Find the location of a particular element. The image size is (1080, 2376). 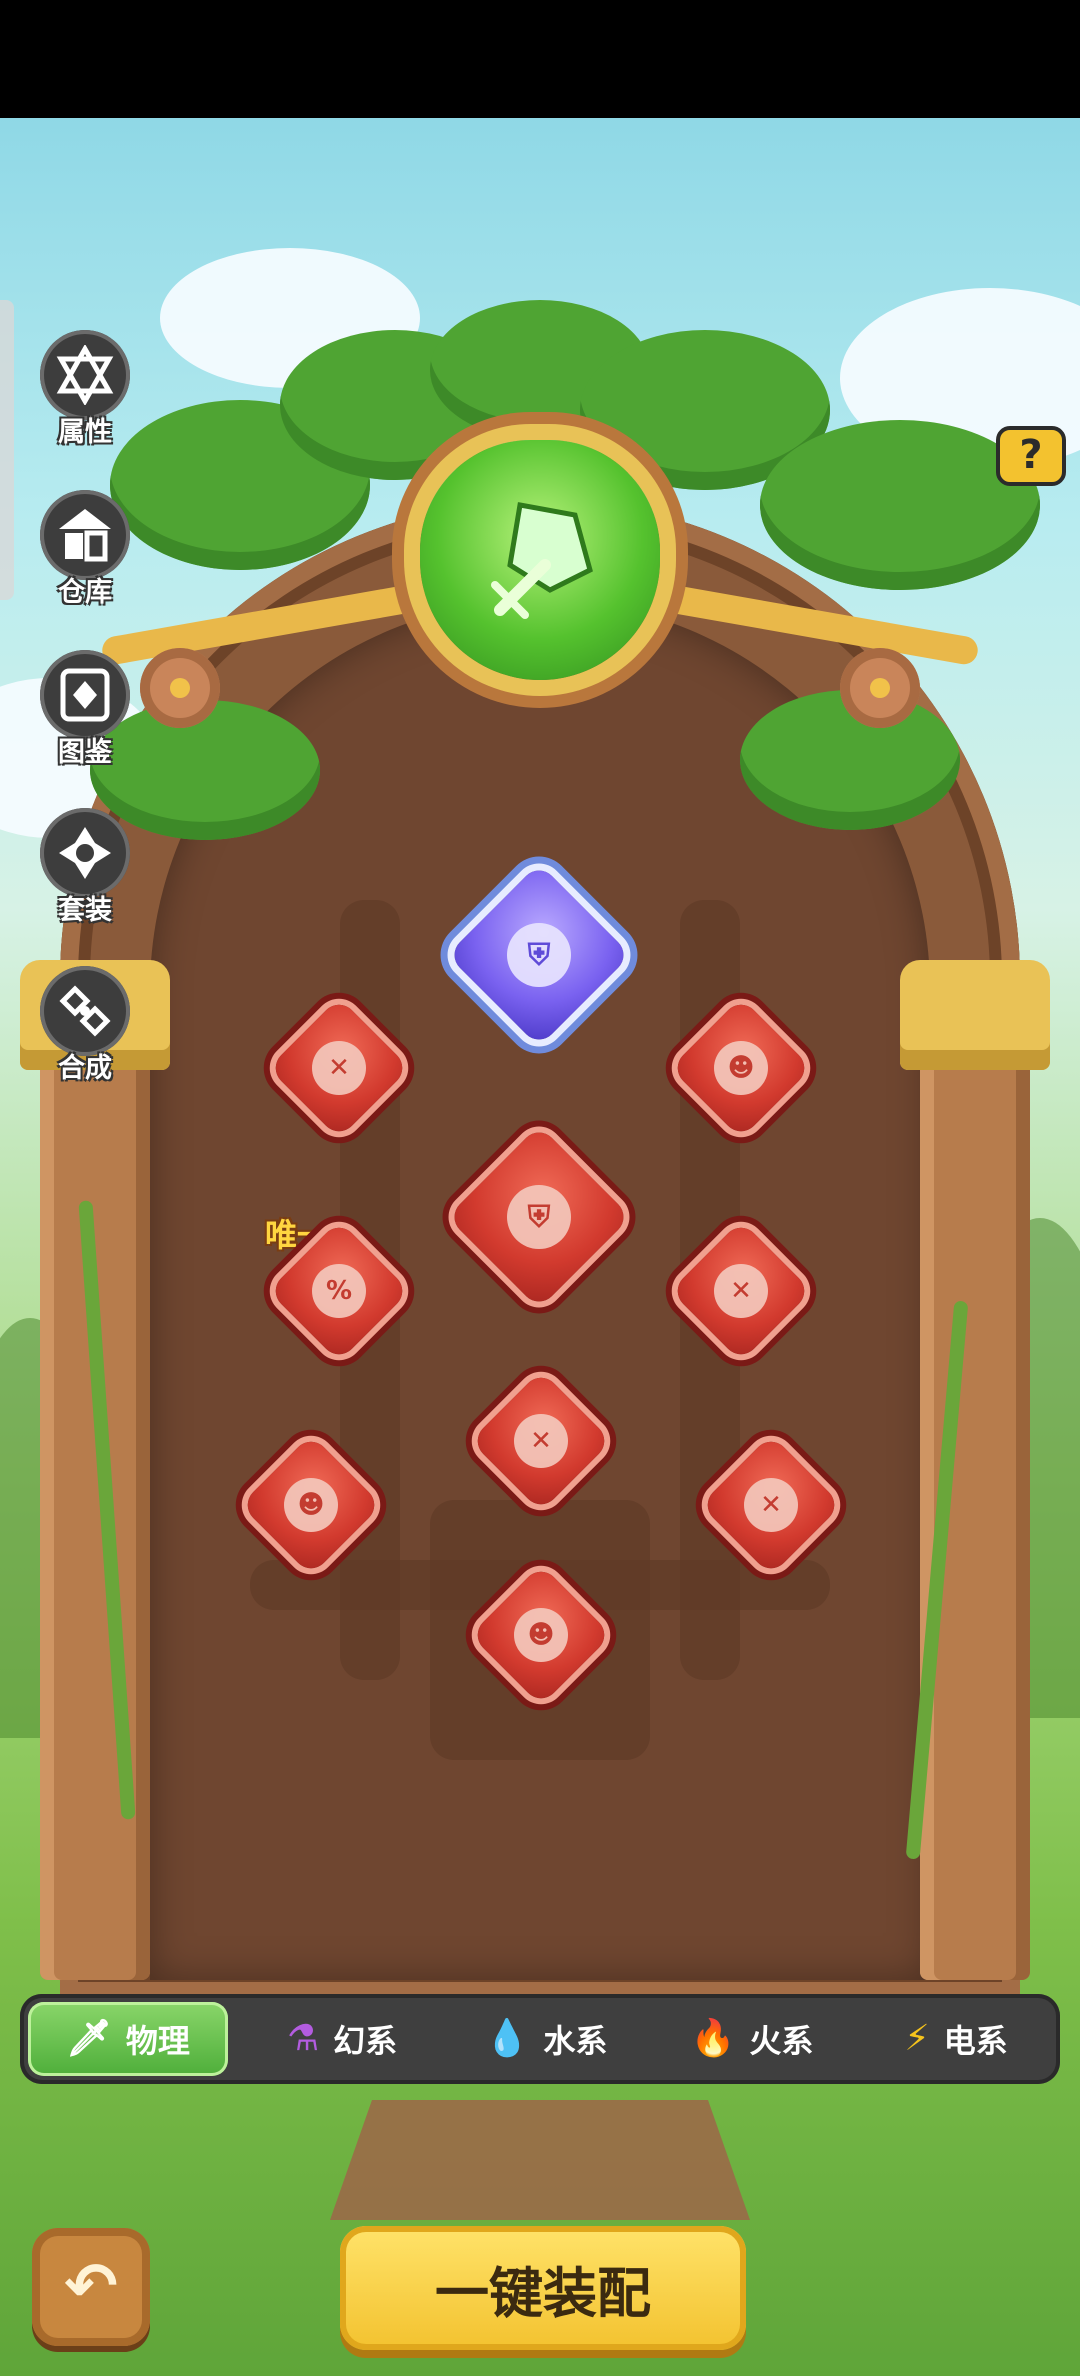

side-menu-sets: 套装 is located at coordinates (85, 867).